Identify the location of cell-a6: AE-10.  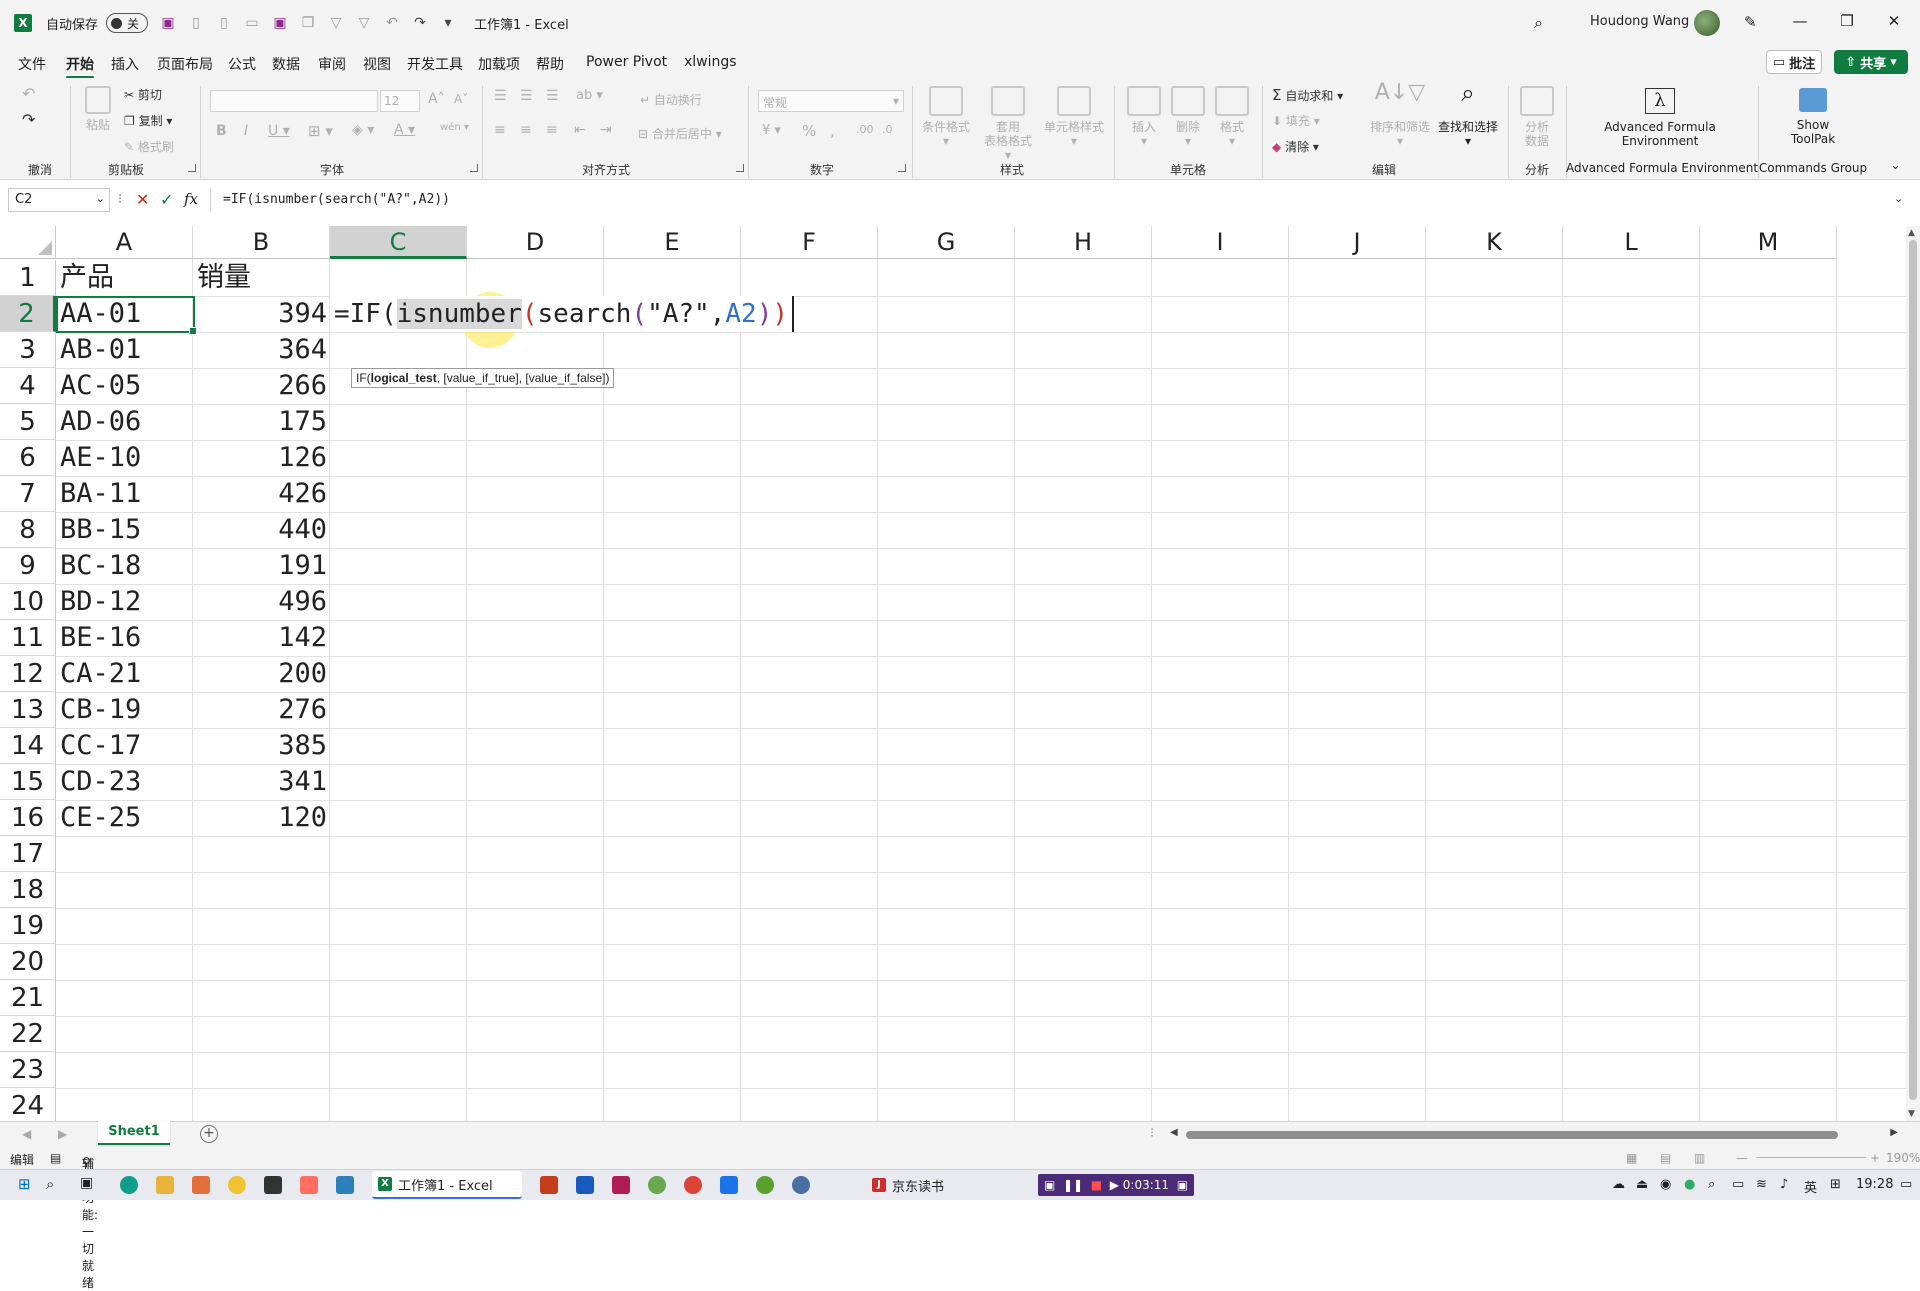
(124, 458).